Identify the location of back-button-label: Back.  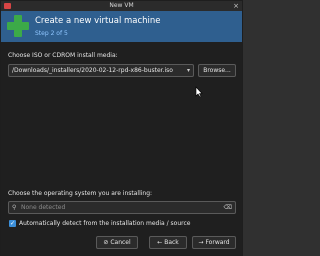
(171, 242).